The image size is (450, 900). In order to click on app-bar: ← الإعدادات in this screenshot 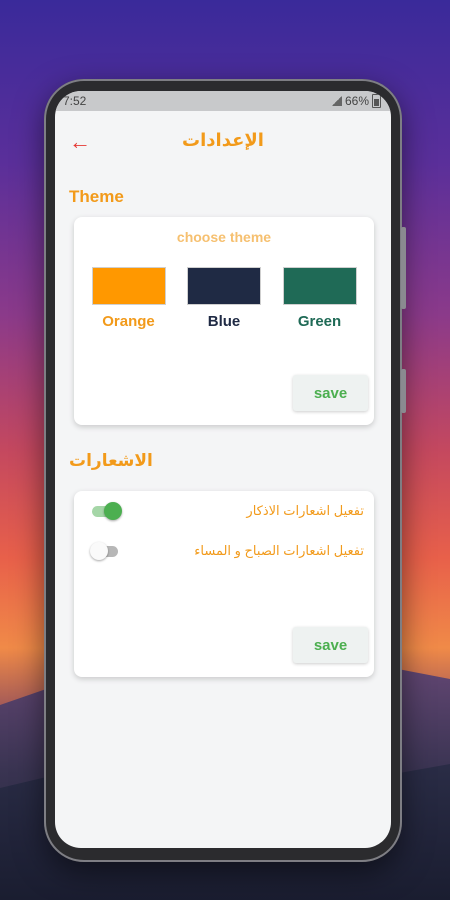, I will do `click(223, 140)`.